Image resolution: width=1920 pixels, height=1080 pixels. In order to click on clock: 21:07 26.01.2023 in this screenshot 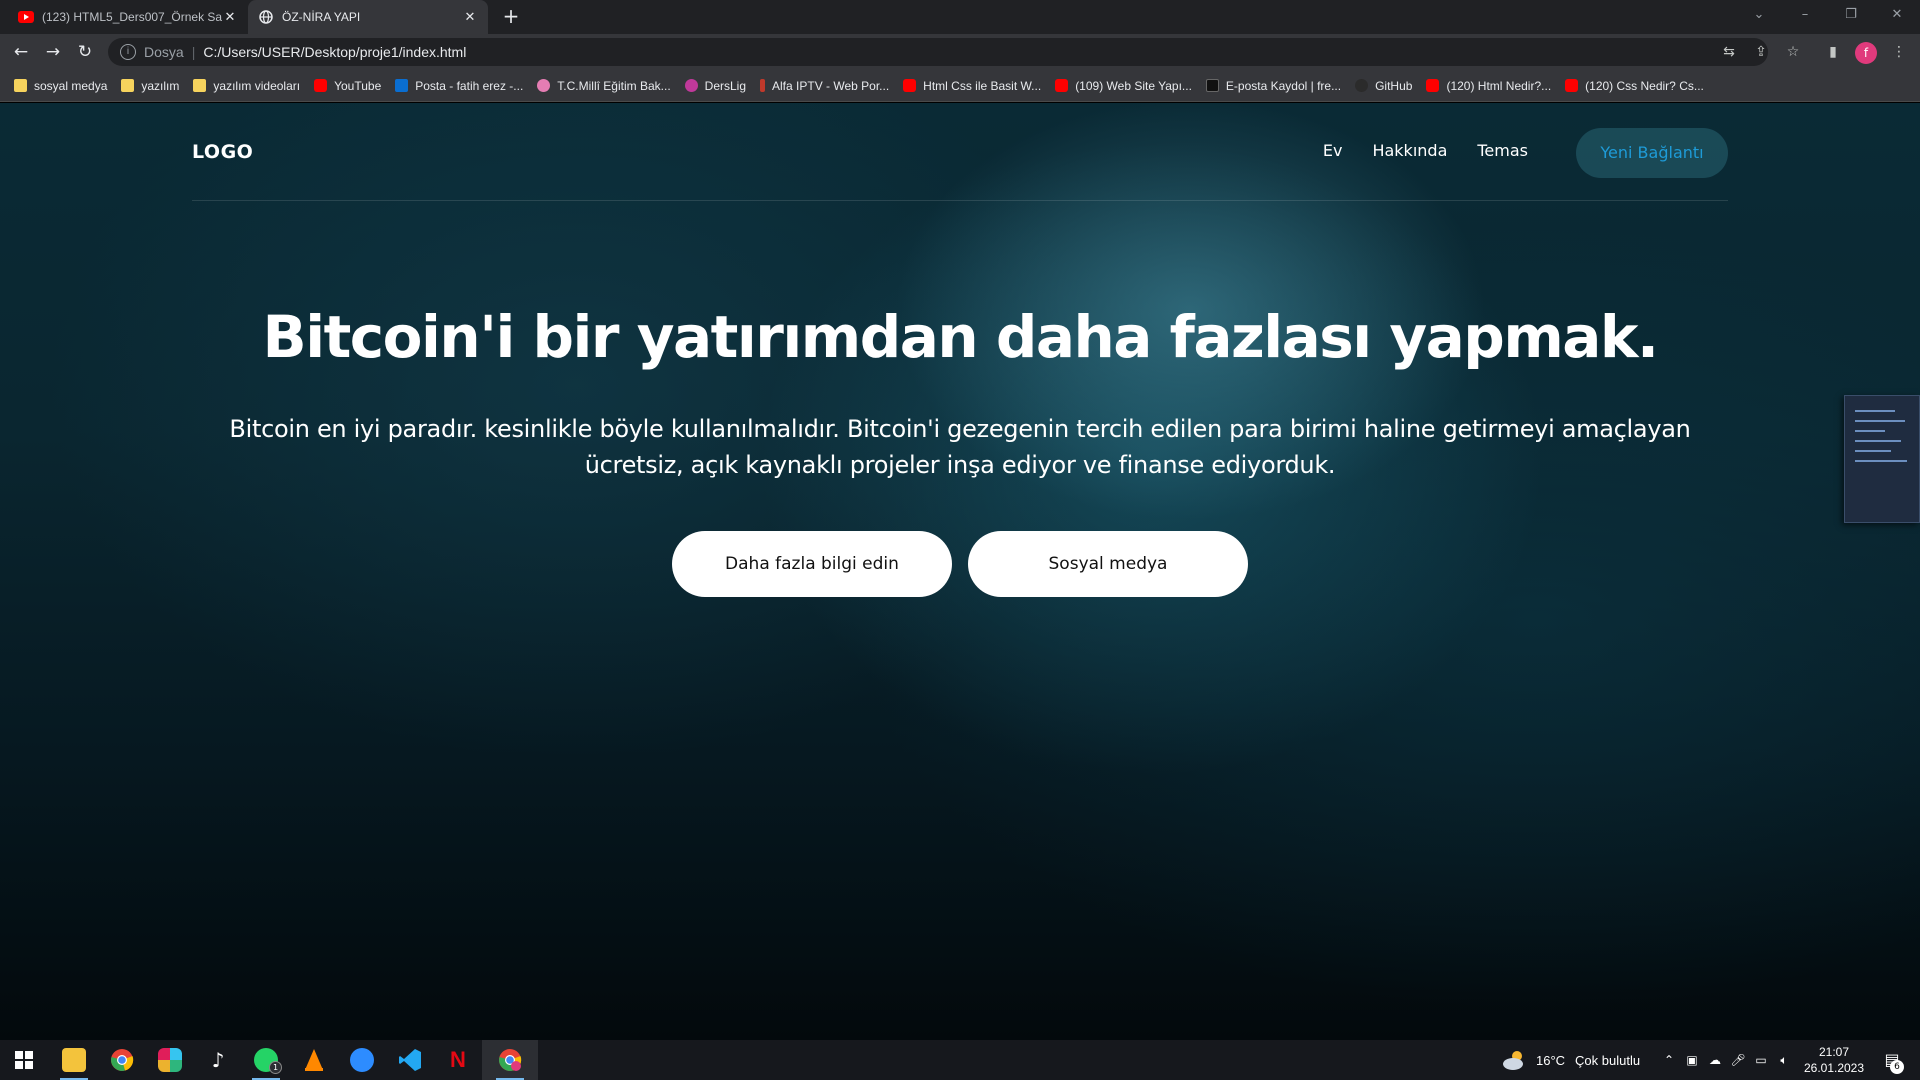, I will do `click(1834, 1060)`.